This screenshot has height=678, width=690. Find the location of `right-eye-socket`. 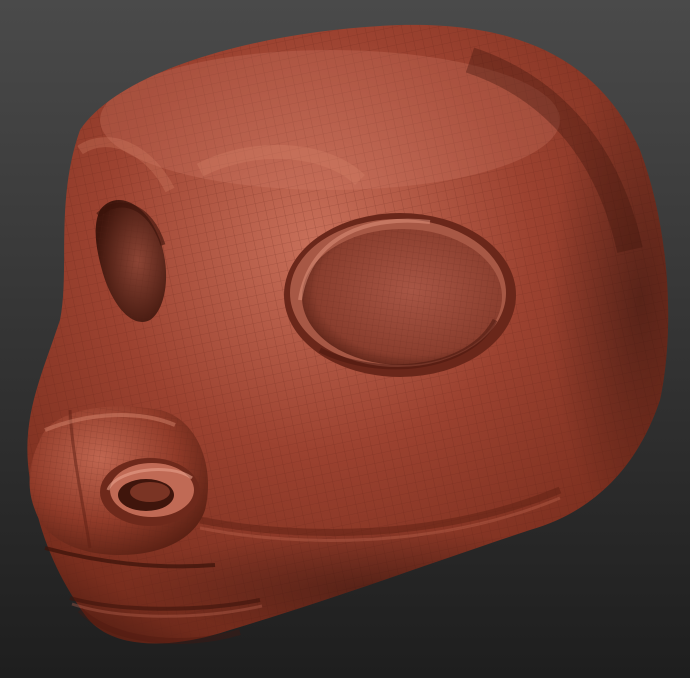

right-eye-socket is located at coordinates (400, 295).